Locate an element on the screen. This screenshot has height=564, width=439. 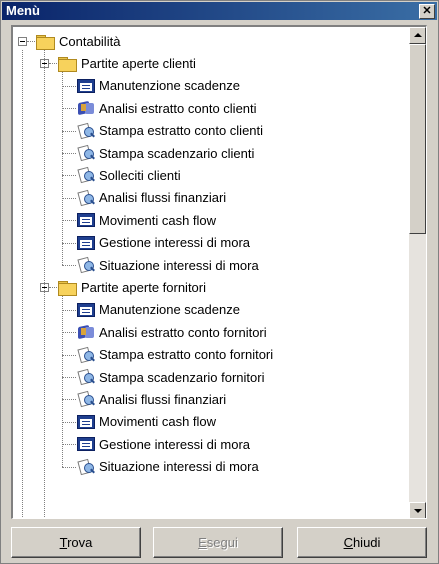
close-button: ✕ is located at coordinates (427, 11).